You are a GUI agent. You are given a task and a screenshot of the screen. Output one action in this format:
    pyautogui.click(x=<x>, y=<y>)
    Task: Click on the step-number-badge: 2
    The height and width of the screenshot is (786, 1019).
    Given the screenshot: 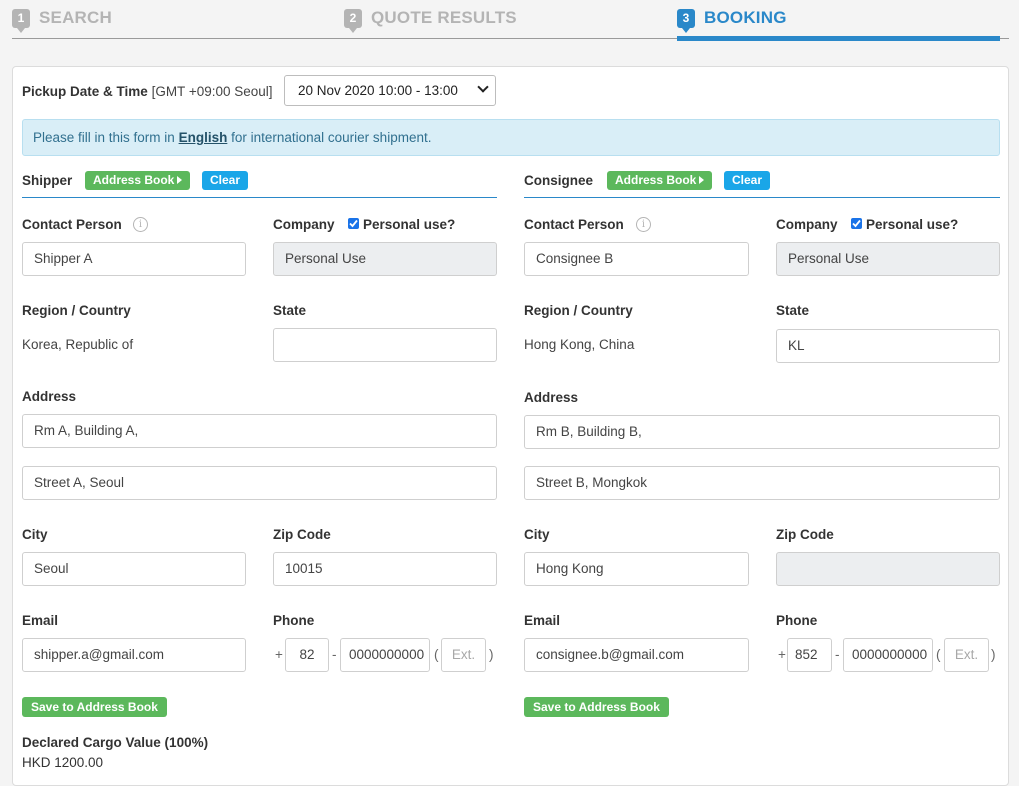 What is the action you would take?
    pyautogui.click(x=353, y=20)
    